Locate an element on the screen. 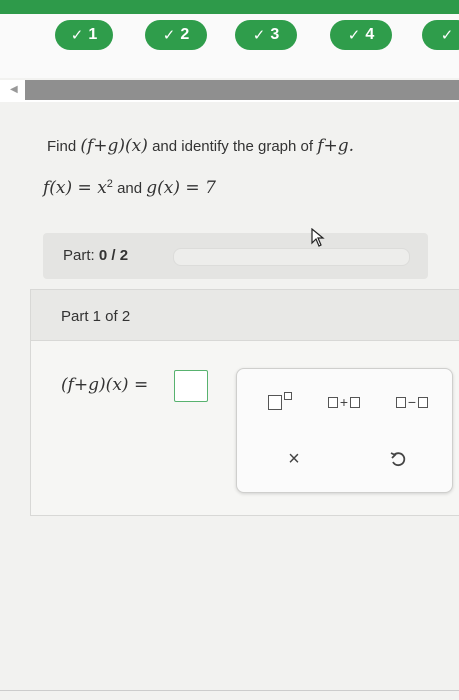 This screenshot has height=700, width=459. step-label: 1 is located at coordinates (93, 34).